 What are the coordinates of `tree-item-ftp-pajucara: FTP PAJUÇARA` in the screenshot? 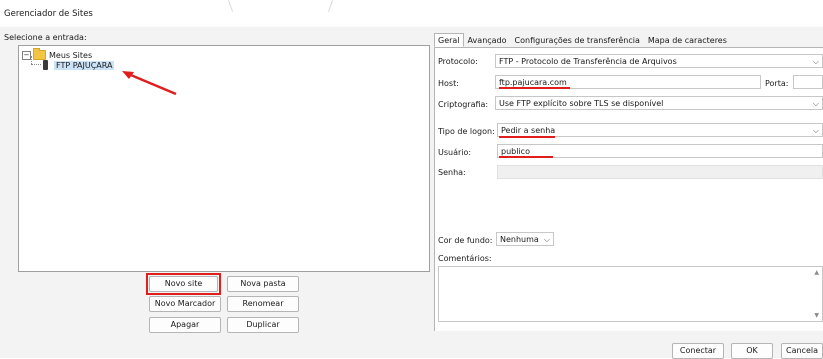 It's located at (79, 65).